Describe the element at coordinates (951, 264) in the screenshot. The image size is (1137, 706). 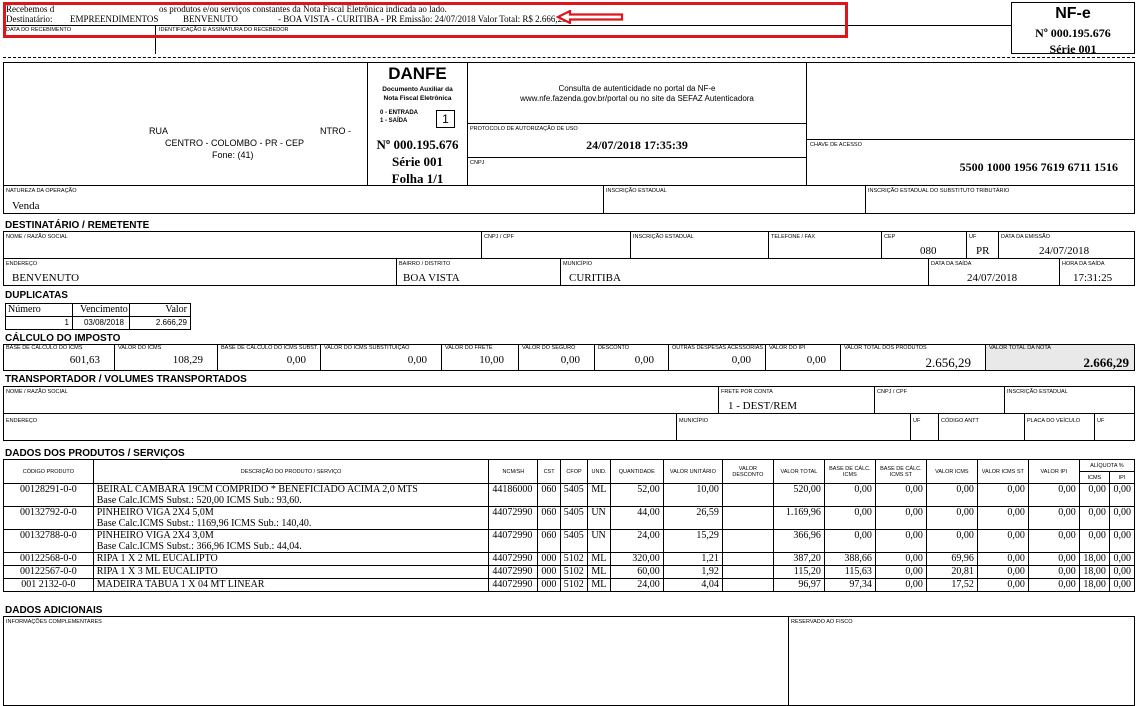
I see `dest-saida-label: DATA DA SAÍDA` at that location.